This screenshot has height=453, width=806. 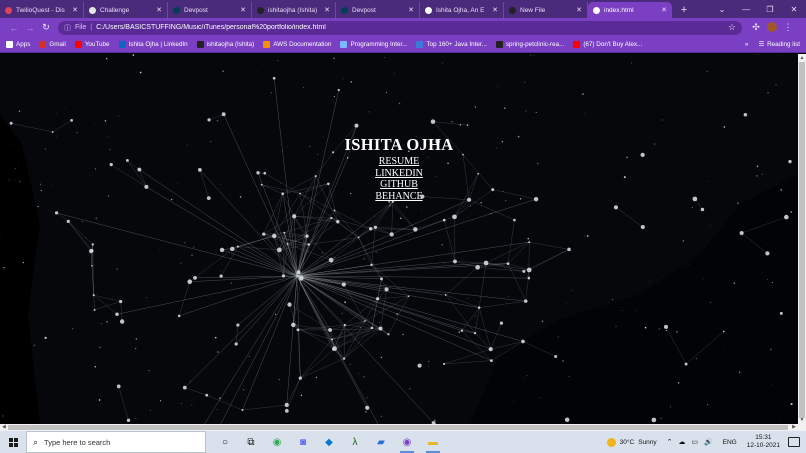 What do you see at coordinates (4, 427) in the screenshot?
I see `scroll-left-arrow: ◀` at bounding box center [4, 427].